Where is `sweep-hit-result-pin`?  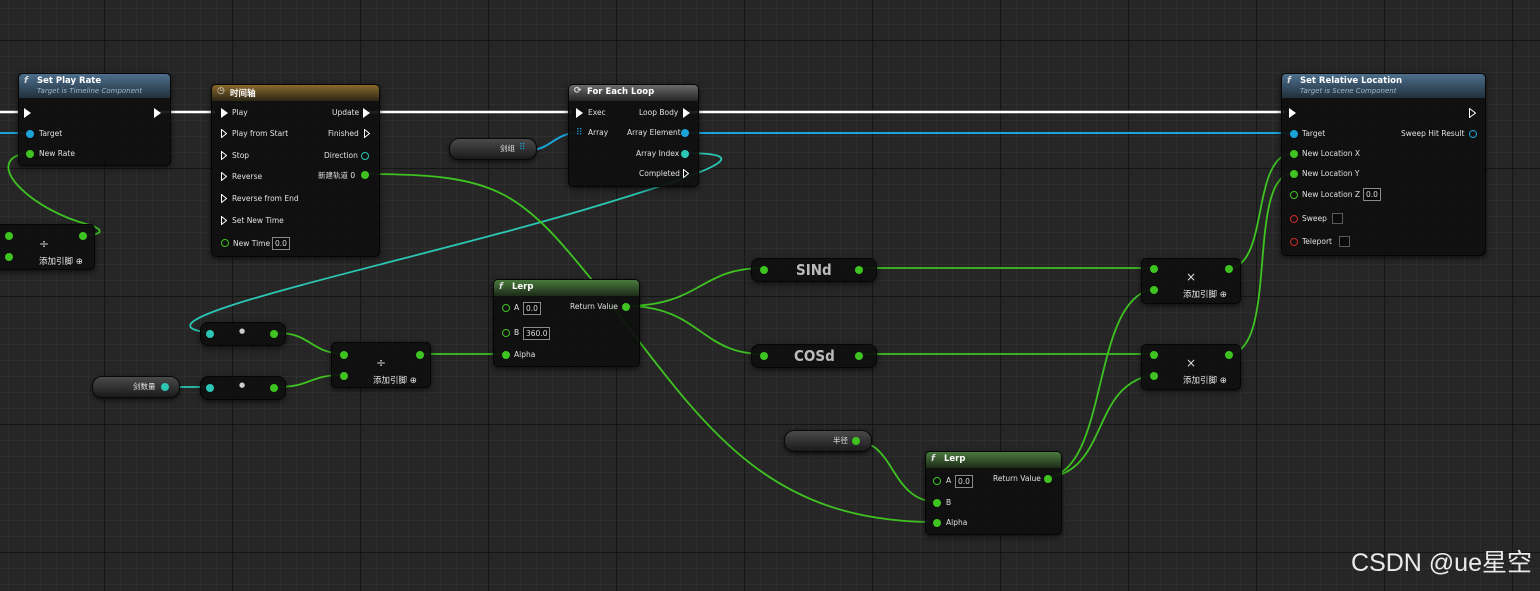
sweep-hit-result-pin is located at coordinates (1473, 134).